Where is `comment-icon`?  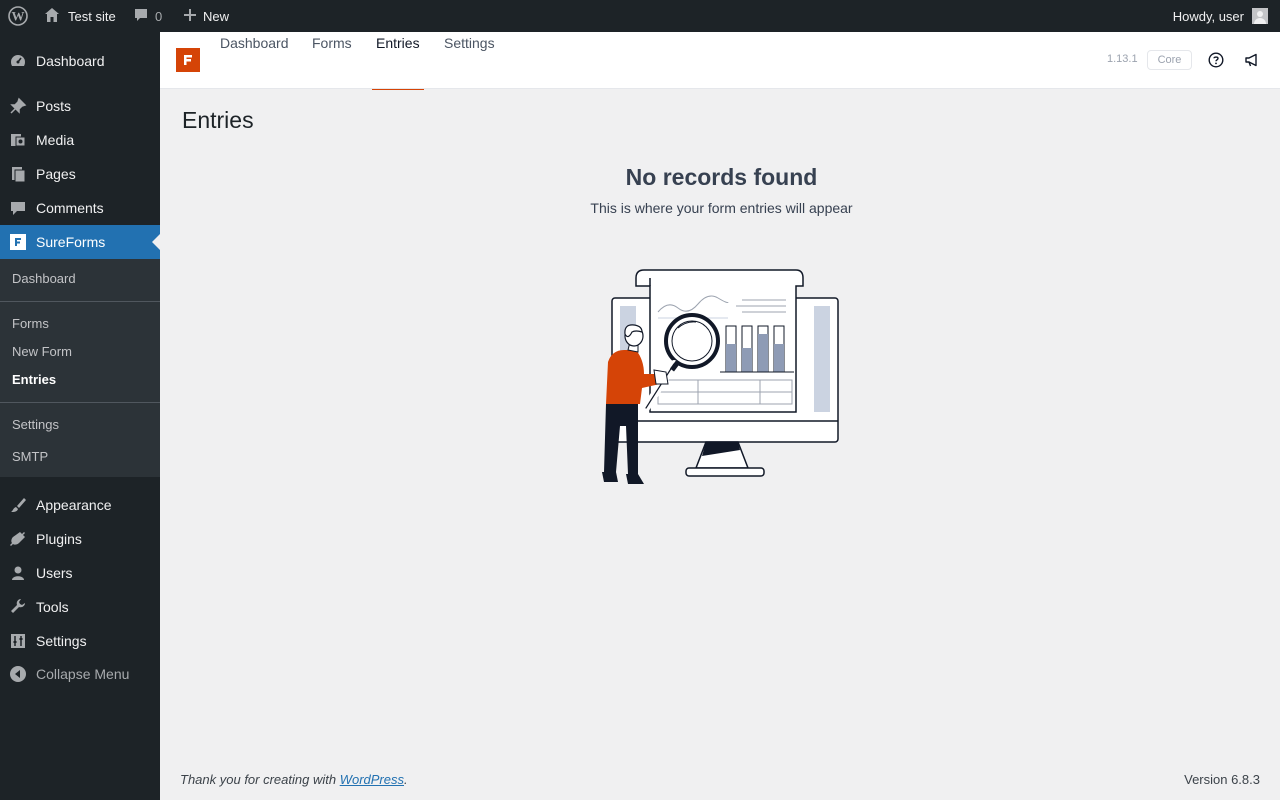 comment-icon is located at coordinates (18, 208).